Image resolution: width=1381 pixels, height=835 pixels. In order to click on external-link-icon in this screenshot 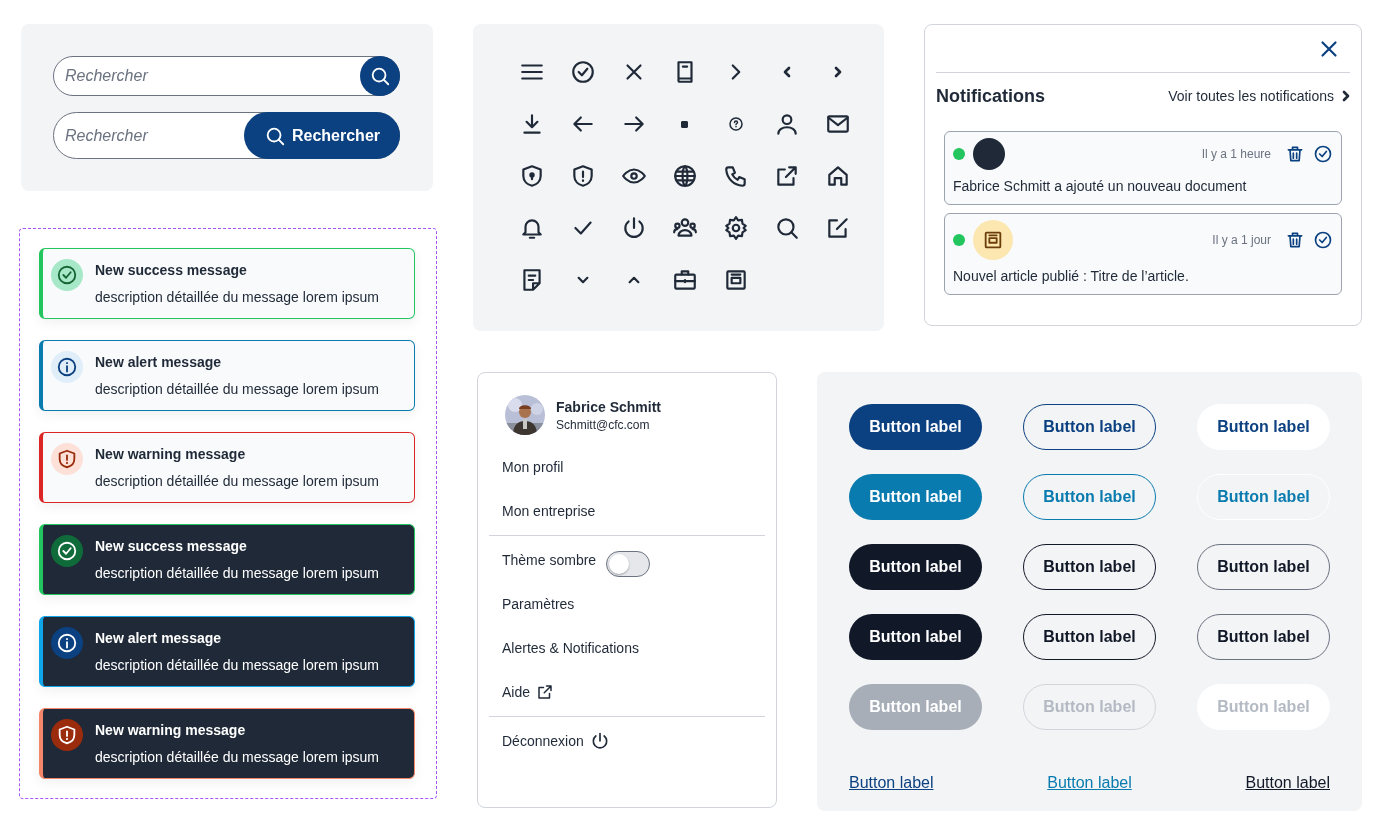, I will do `click(545, 692)`.